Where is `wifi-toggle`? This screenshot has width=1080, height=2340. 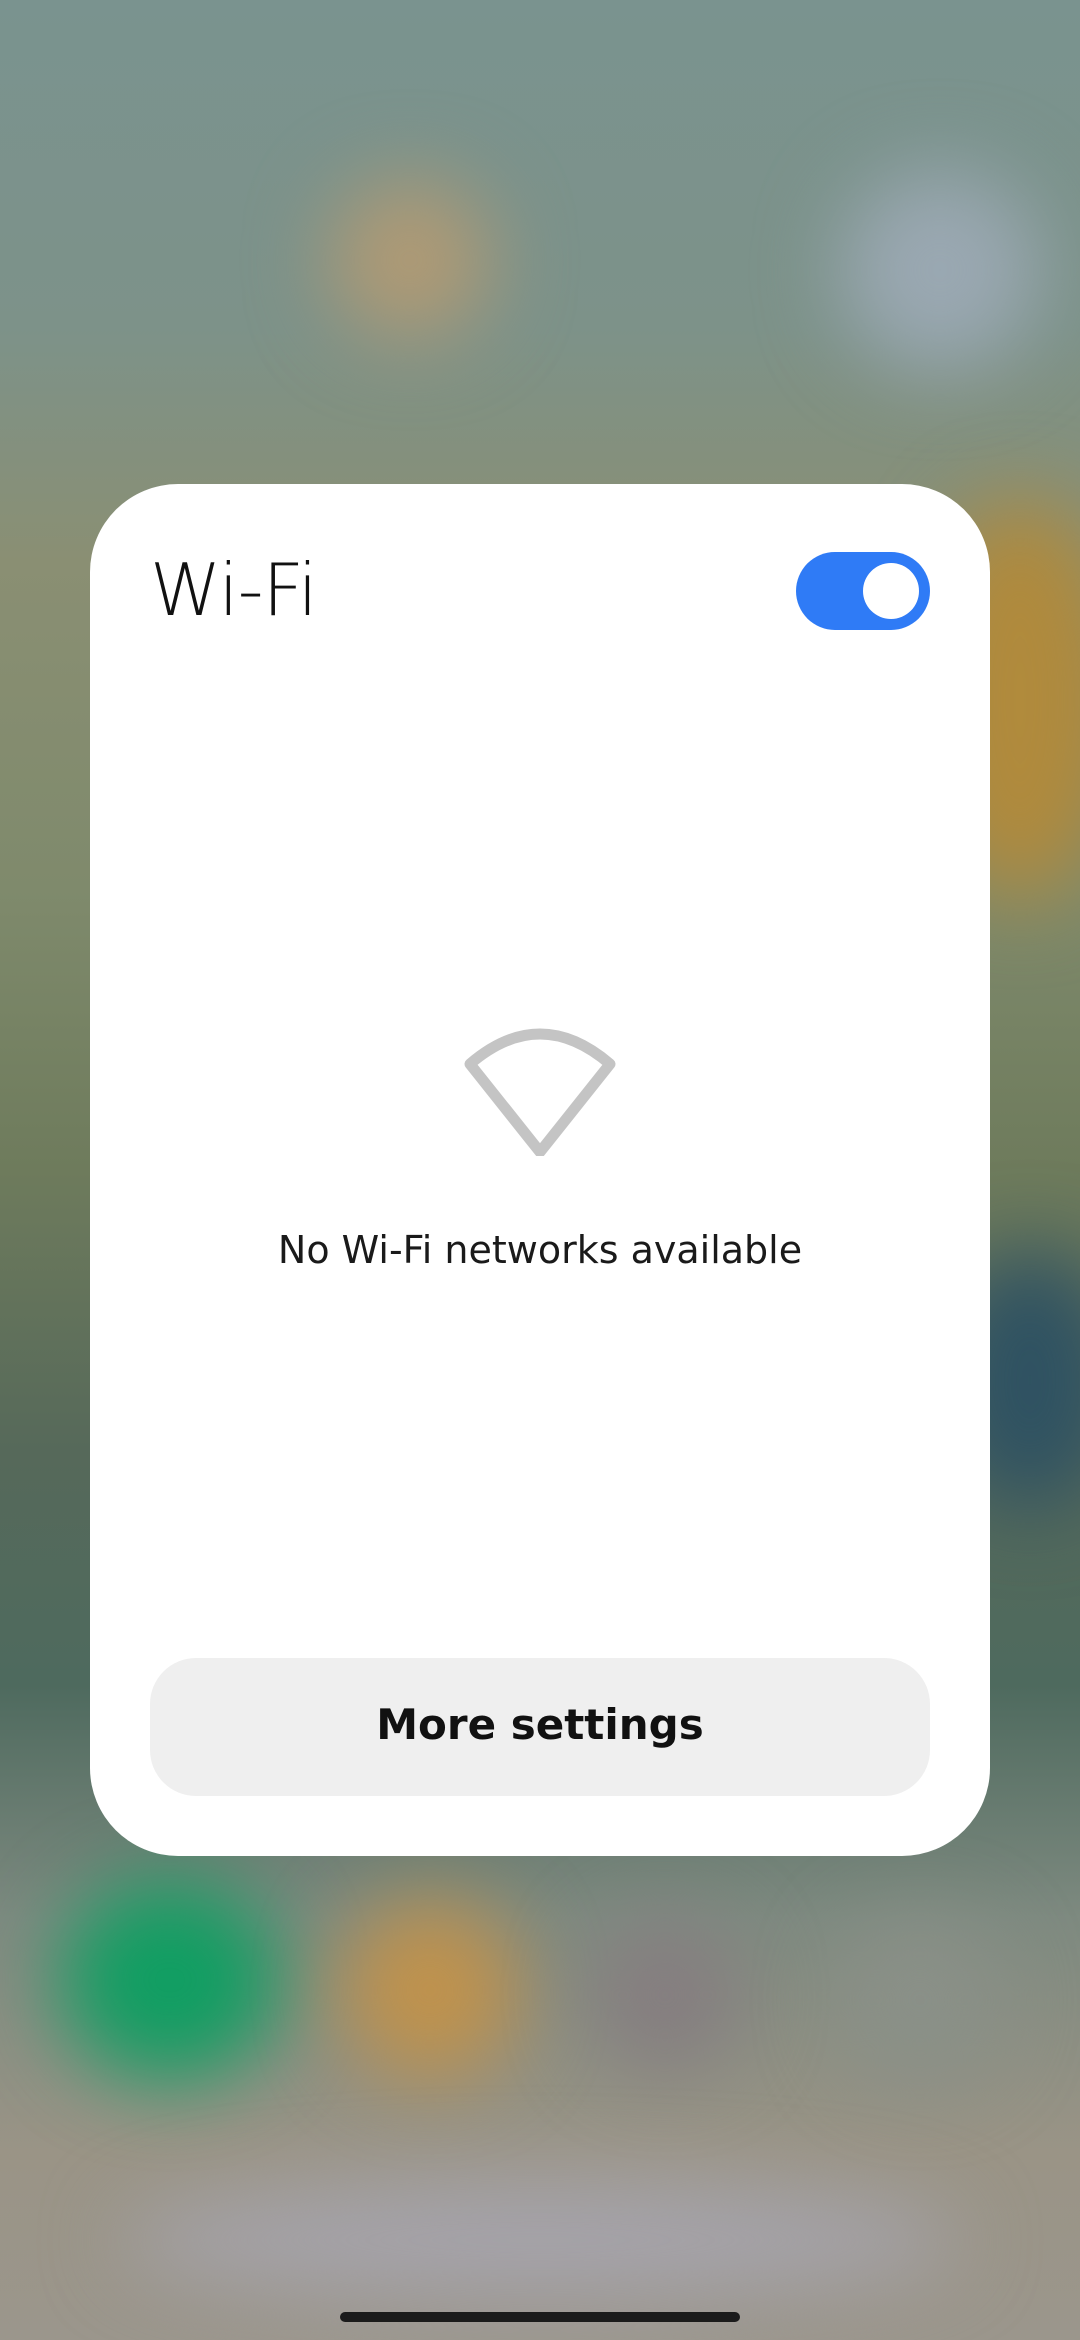 wifi-toggle is located at coordinates (863, 591).